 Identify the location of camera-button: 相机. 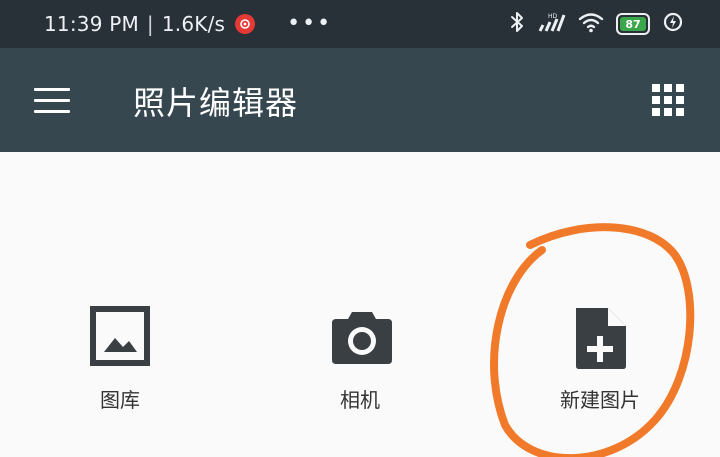
(360, 356).